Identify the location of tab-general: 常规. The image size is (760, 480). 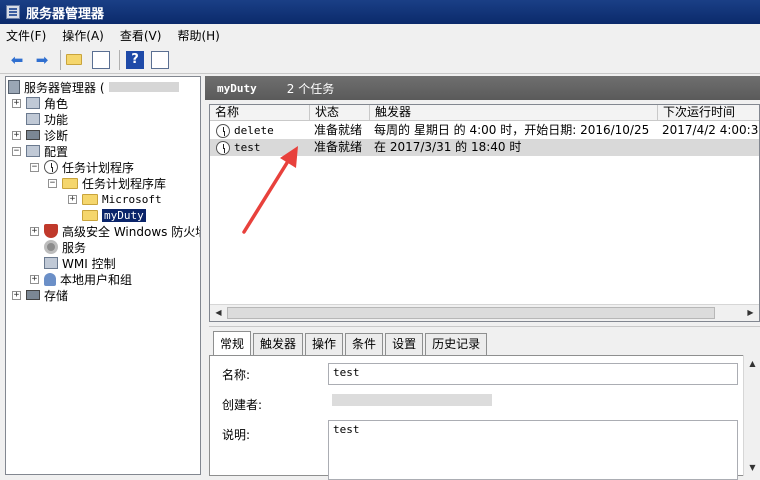
(232, 343).